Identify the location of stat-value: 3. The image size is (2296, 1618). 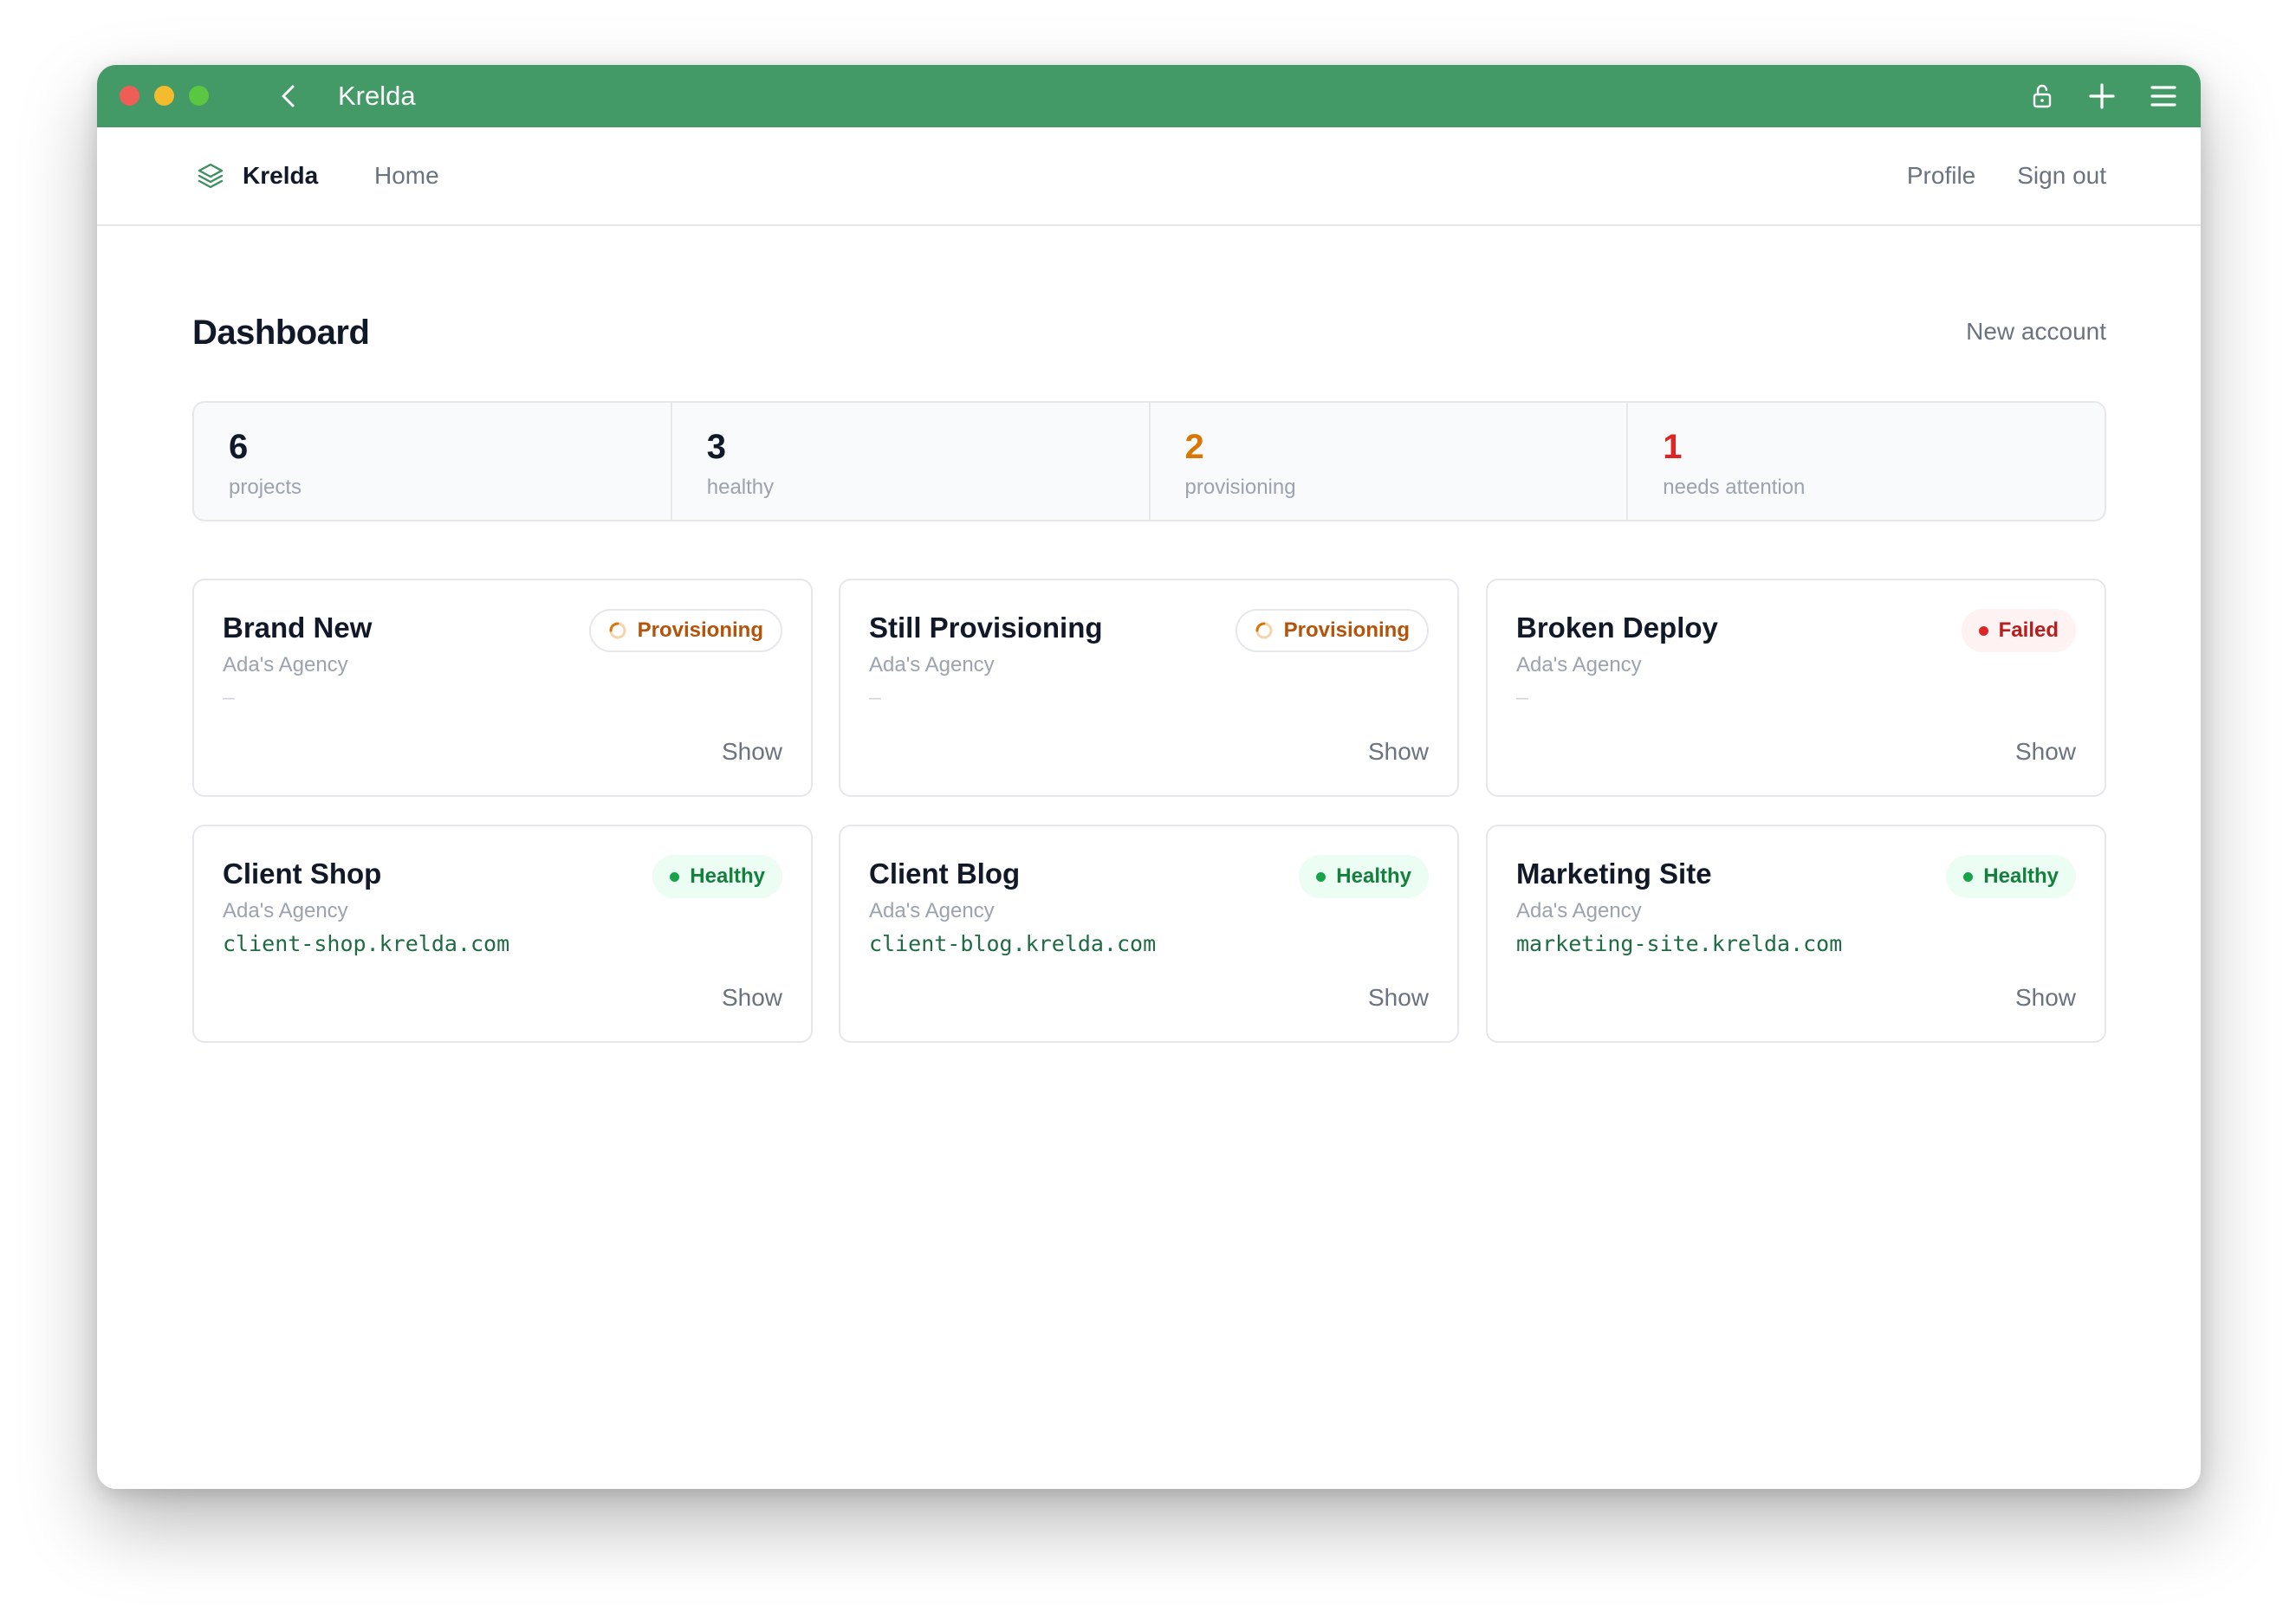
(716, 447).